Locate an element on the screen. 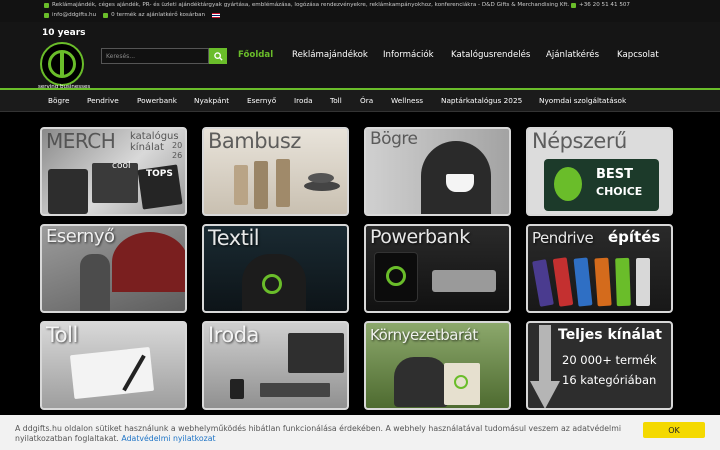  tile-teljes-line2: 20 000+ termék is located at coordinates (609, 360).